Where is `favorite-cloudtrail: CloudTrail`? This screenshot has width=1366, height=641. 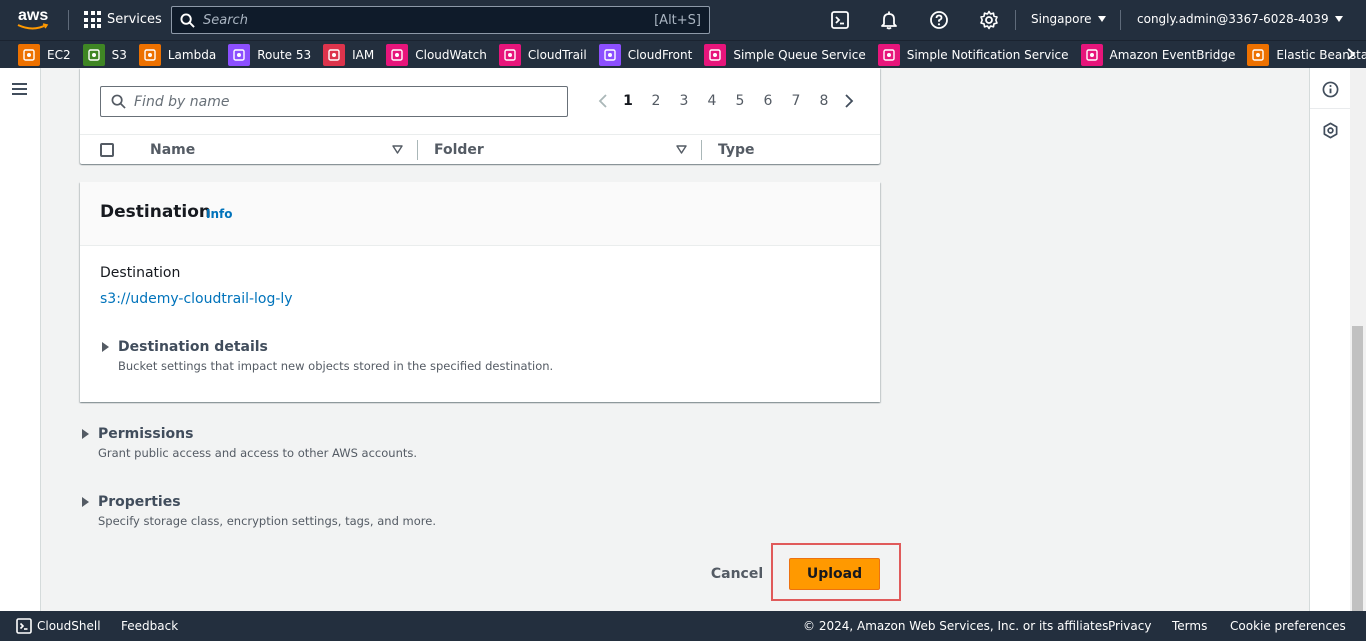 favorite-cloudtrail: CloudTrail is located at coordinates (542, 54).